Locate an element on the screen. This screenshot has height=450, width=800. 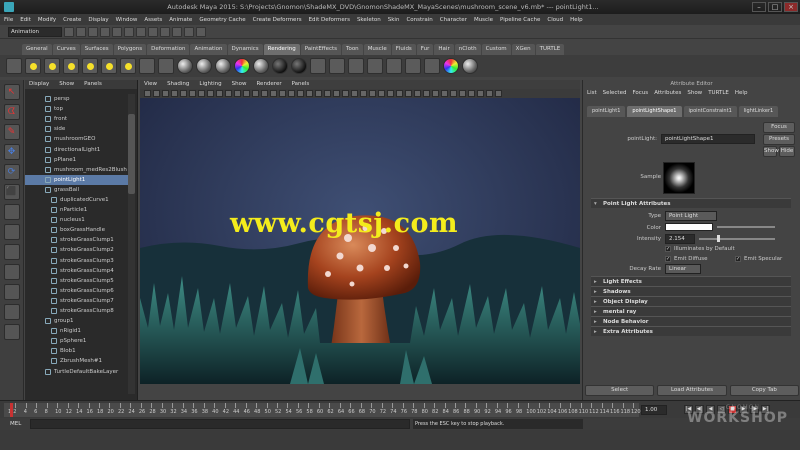
ae-menu-help: Help is located at coordinates (741, 93).